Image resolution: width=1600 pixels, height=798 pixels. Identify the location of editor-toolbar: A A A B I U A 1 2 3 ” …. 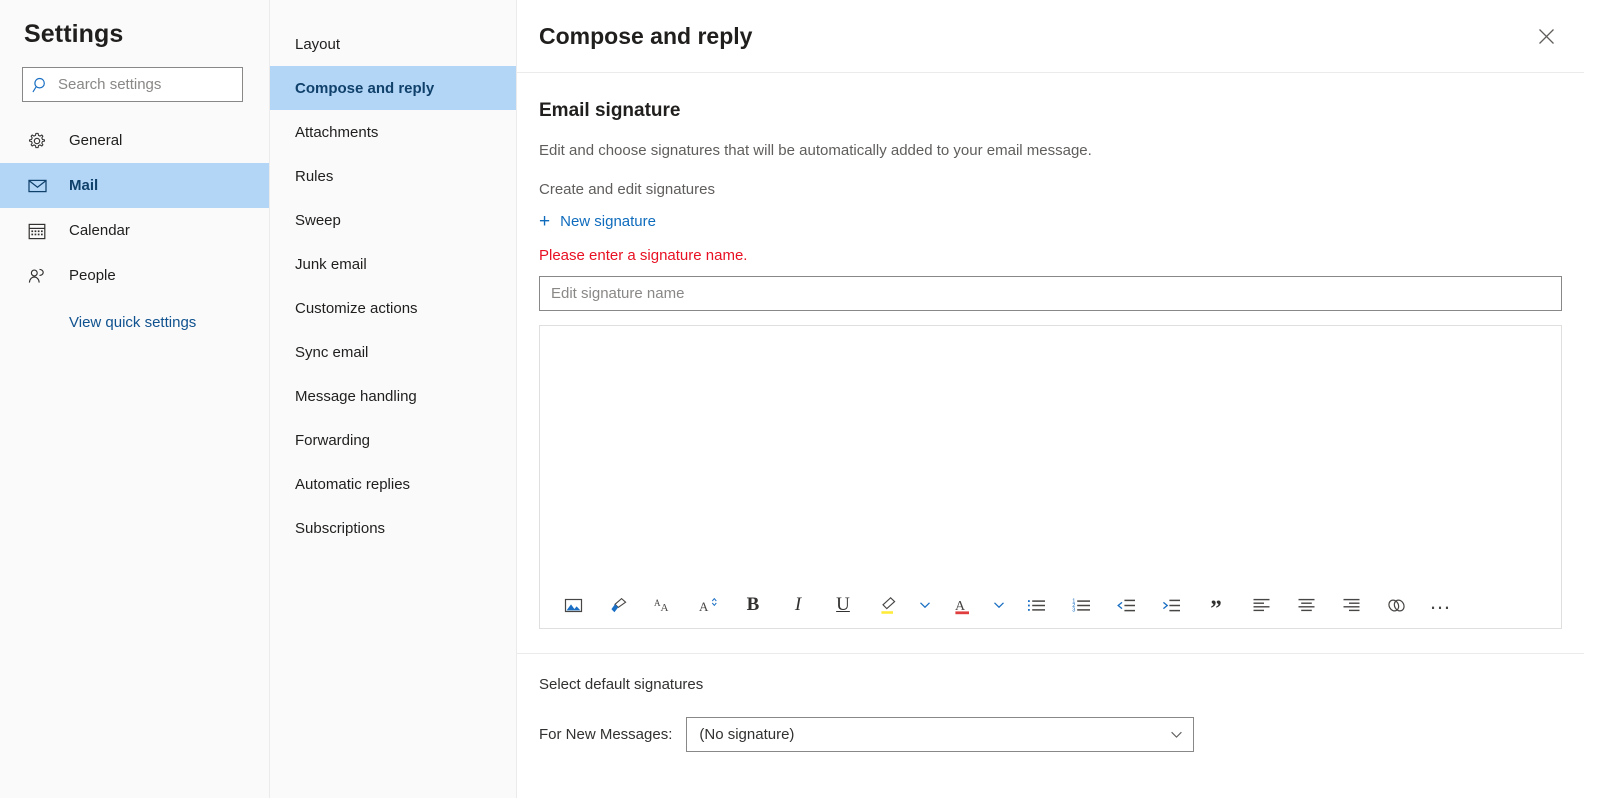
(1050, 605).